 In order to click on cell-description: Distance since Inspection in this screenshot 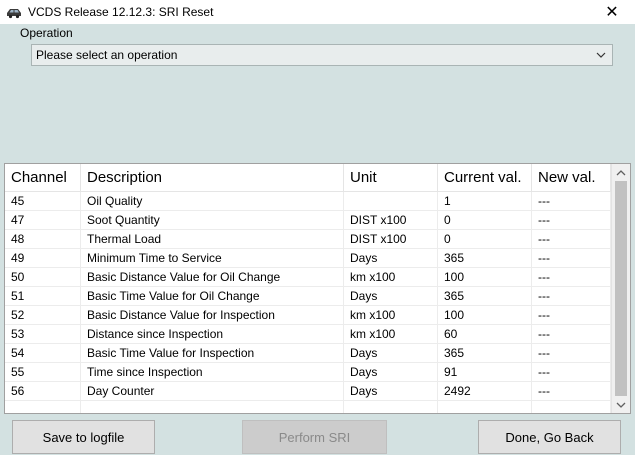, I will do `click(212, 334)`.